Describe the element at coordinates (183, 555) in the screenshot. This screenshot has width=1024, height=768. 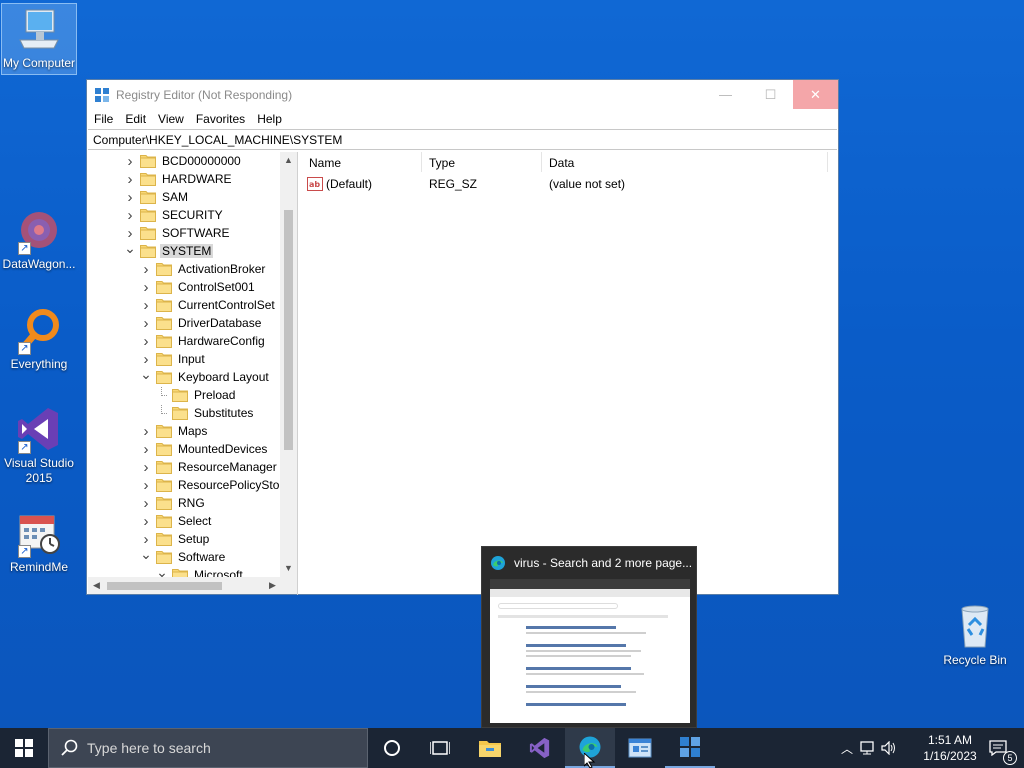
I see `tree-node: ⌄ Software` at that location.